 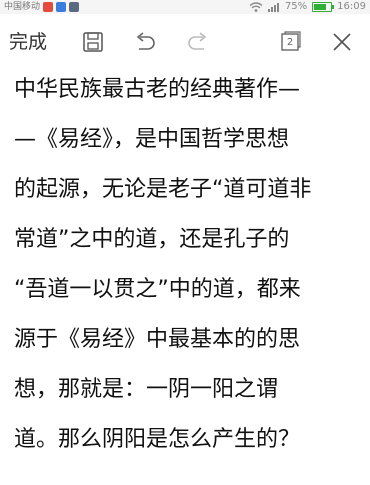 I want to click on text-line: —《易经》，是中国哲学思想, so click(x=152, y=139).